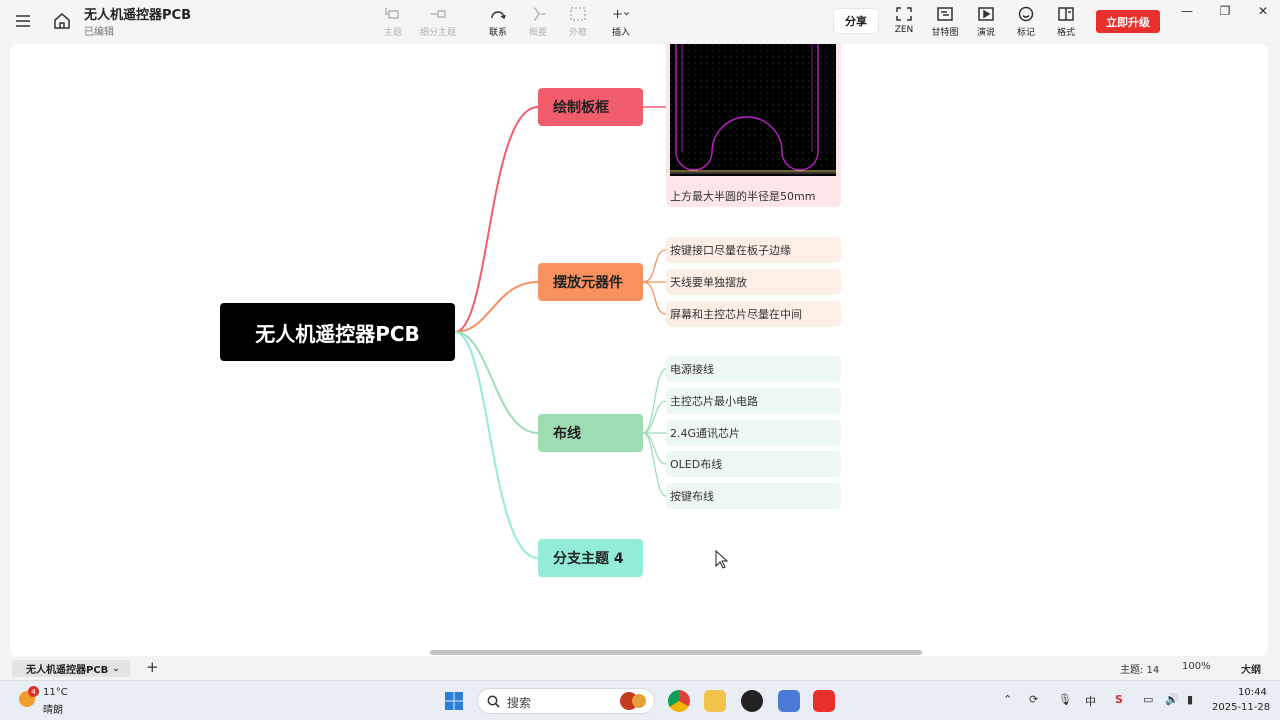 The image size is (1280, 720). Describe the element at coordinates (789, 701) in the screenshot. I see `cloud-app-icon` at that location.